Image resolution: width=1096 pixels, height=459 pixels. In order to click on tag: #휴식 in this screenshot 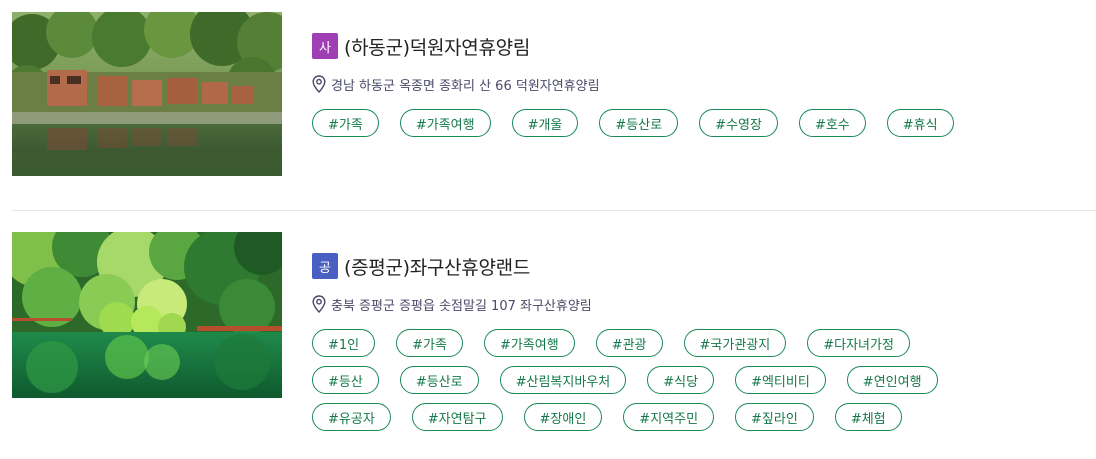, I will do `click(920, 123)`.